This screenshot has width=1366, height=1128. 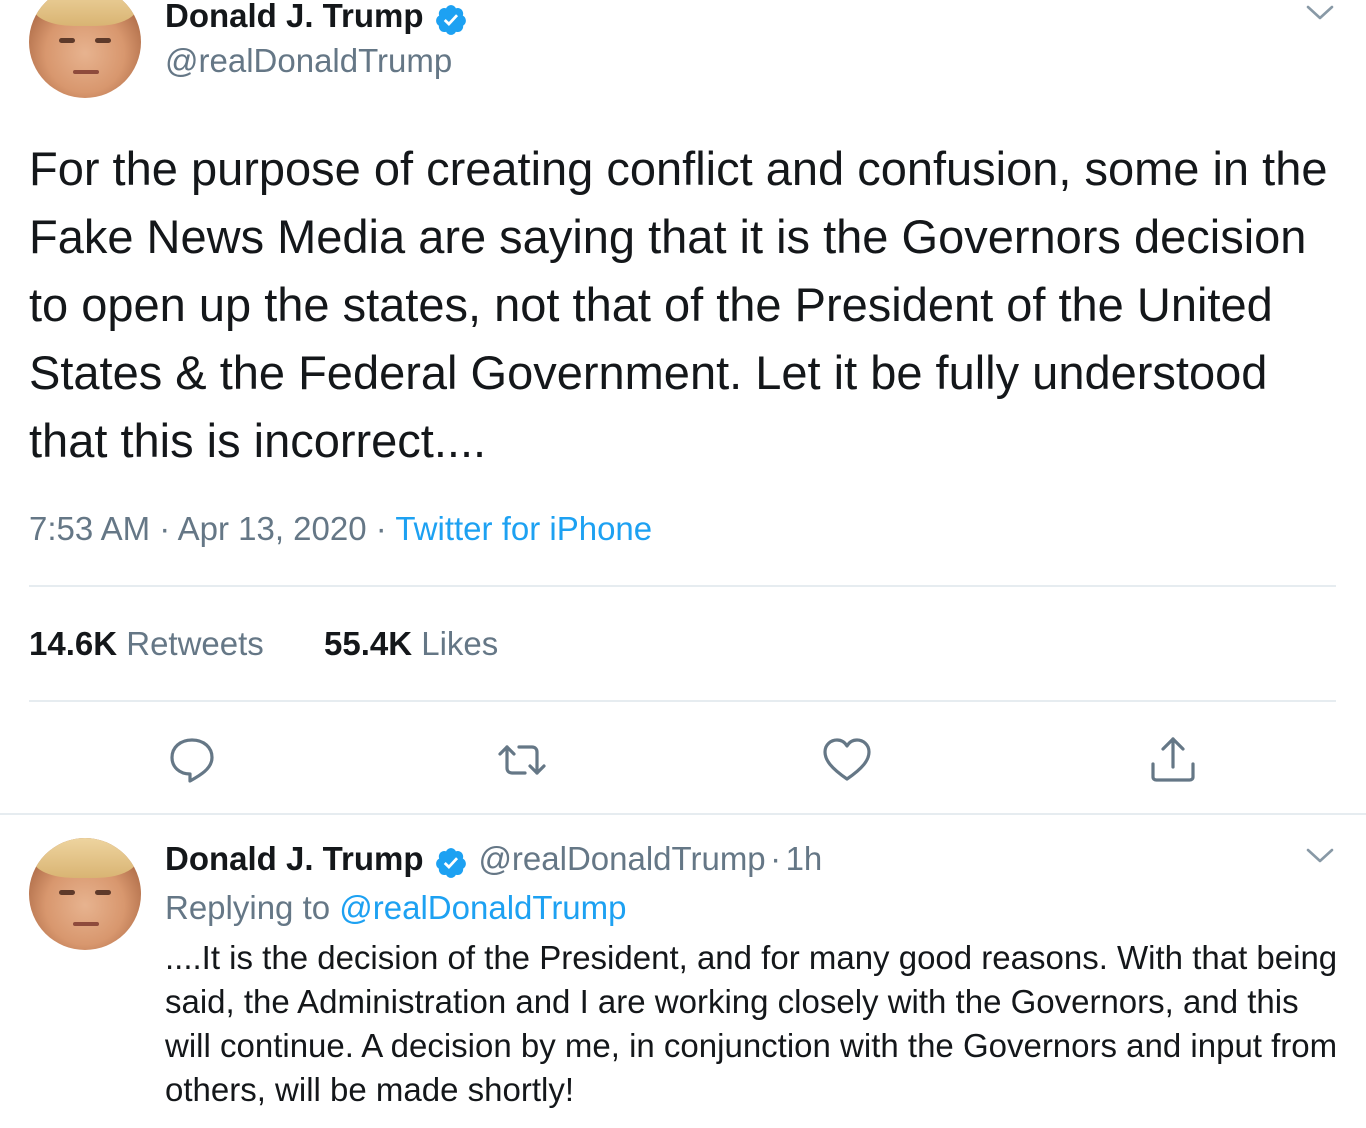 I want to click on replying-to-line: Replying to @realDonaldTrump, so click(x=396, y=908).